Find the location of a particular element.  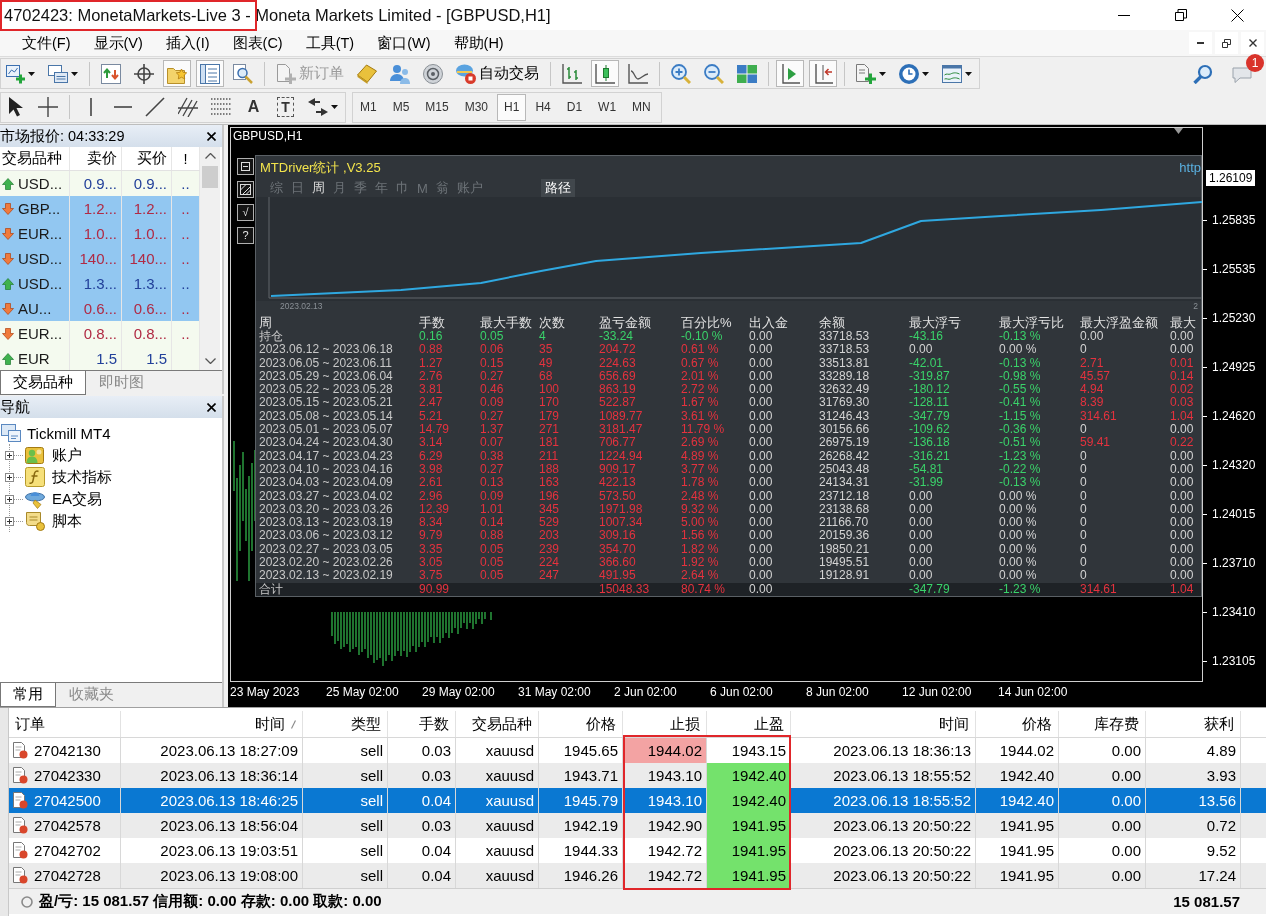

quote-row: USD... 0.9... 0.9... .. is located at coordinates (100, 183).